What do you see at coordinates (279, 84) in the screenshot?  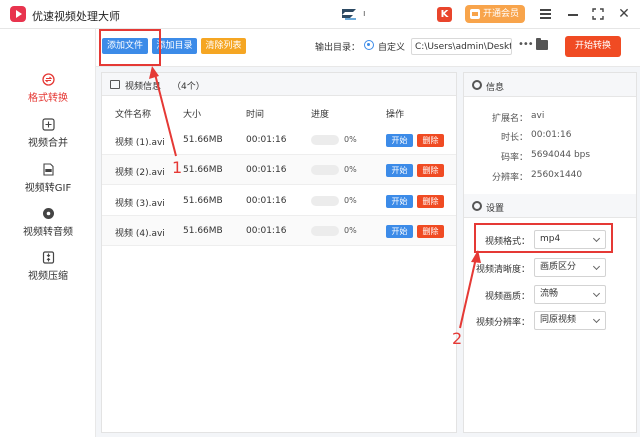 I see `file-list-header: 视频信息 （4个）` at bounding box center [279, 84].